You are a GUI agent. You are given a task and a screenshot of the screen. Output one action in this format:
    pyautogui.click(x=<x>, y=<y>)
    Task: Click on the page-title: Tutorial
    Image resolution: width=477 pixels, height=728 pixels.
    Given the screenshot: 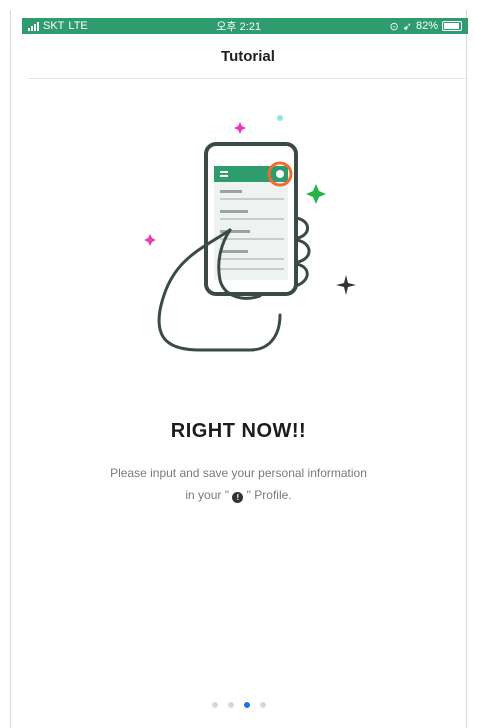 What is the action you would take?
    pyautogui.click(x=248, y=56)
    